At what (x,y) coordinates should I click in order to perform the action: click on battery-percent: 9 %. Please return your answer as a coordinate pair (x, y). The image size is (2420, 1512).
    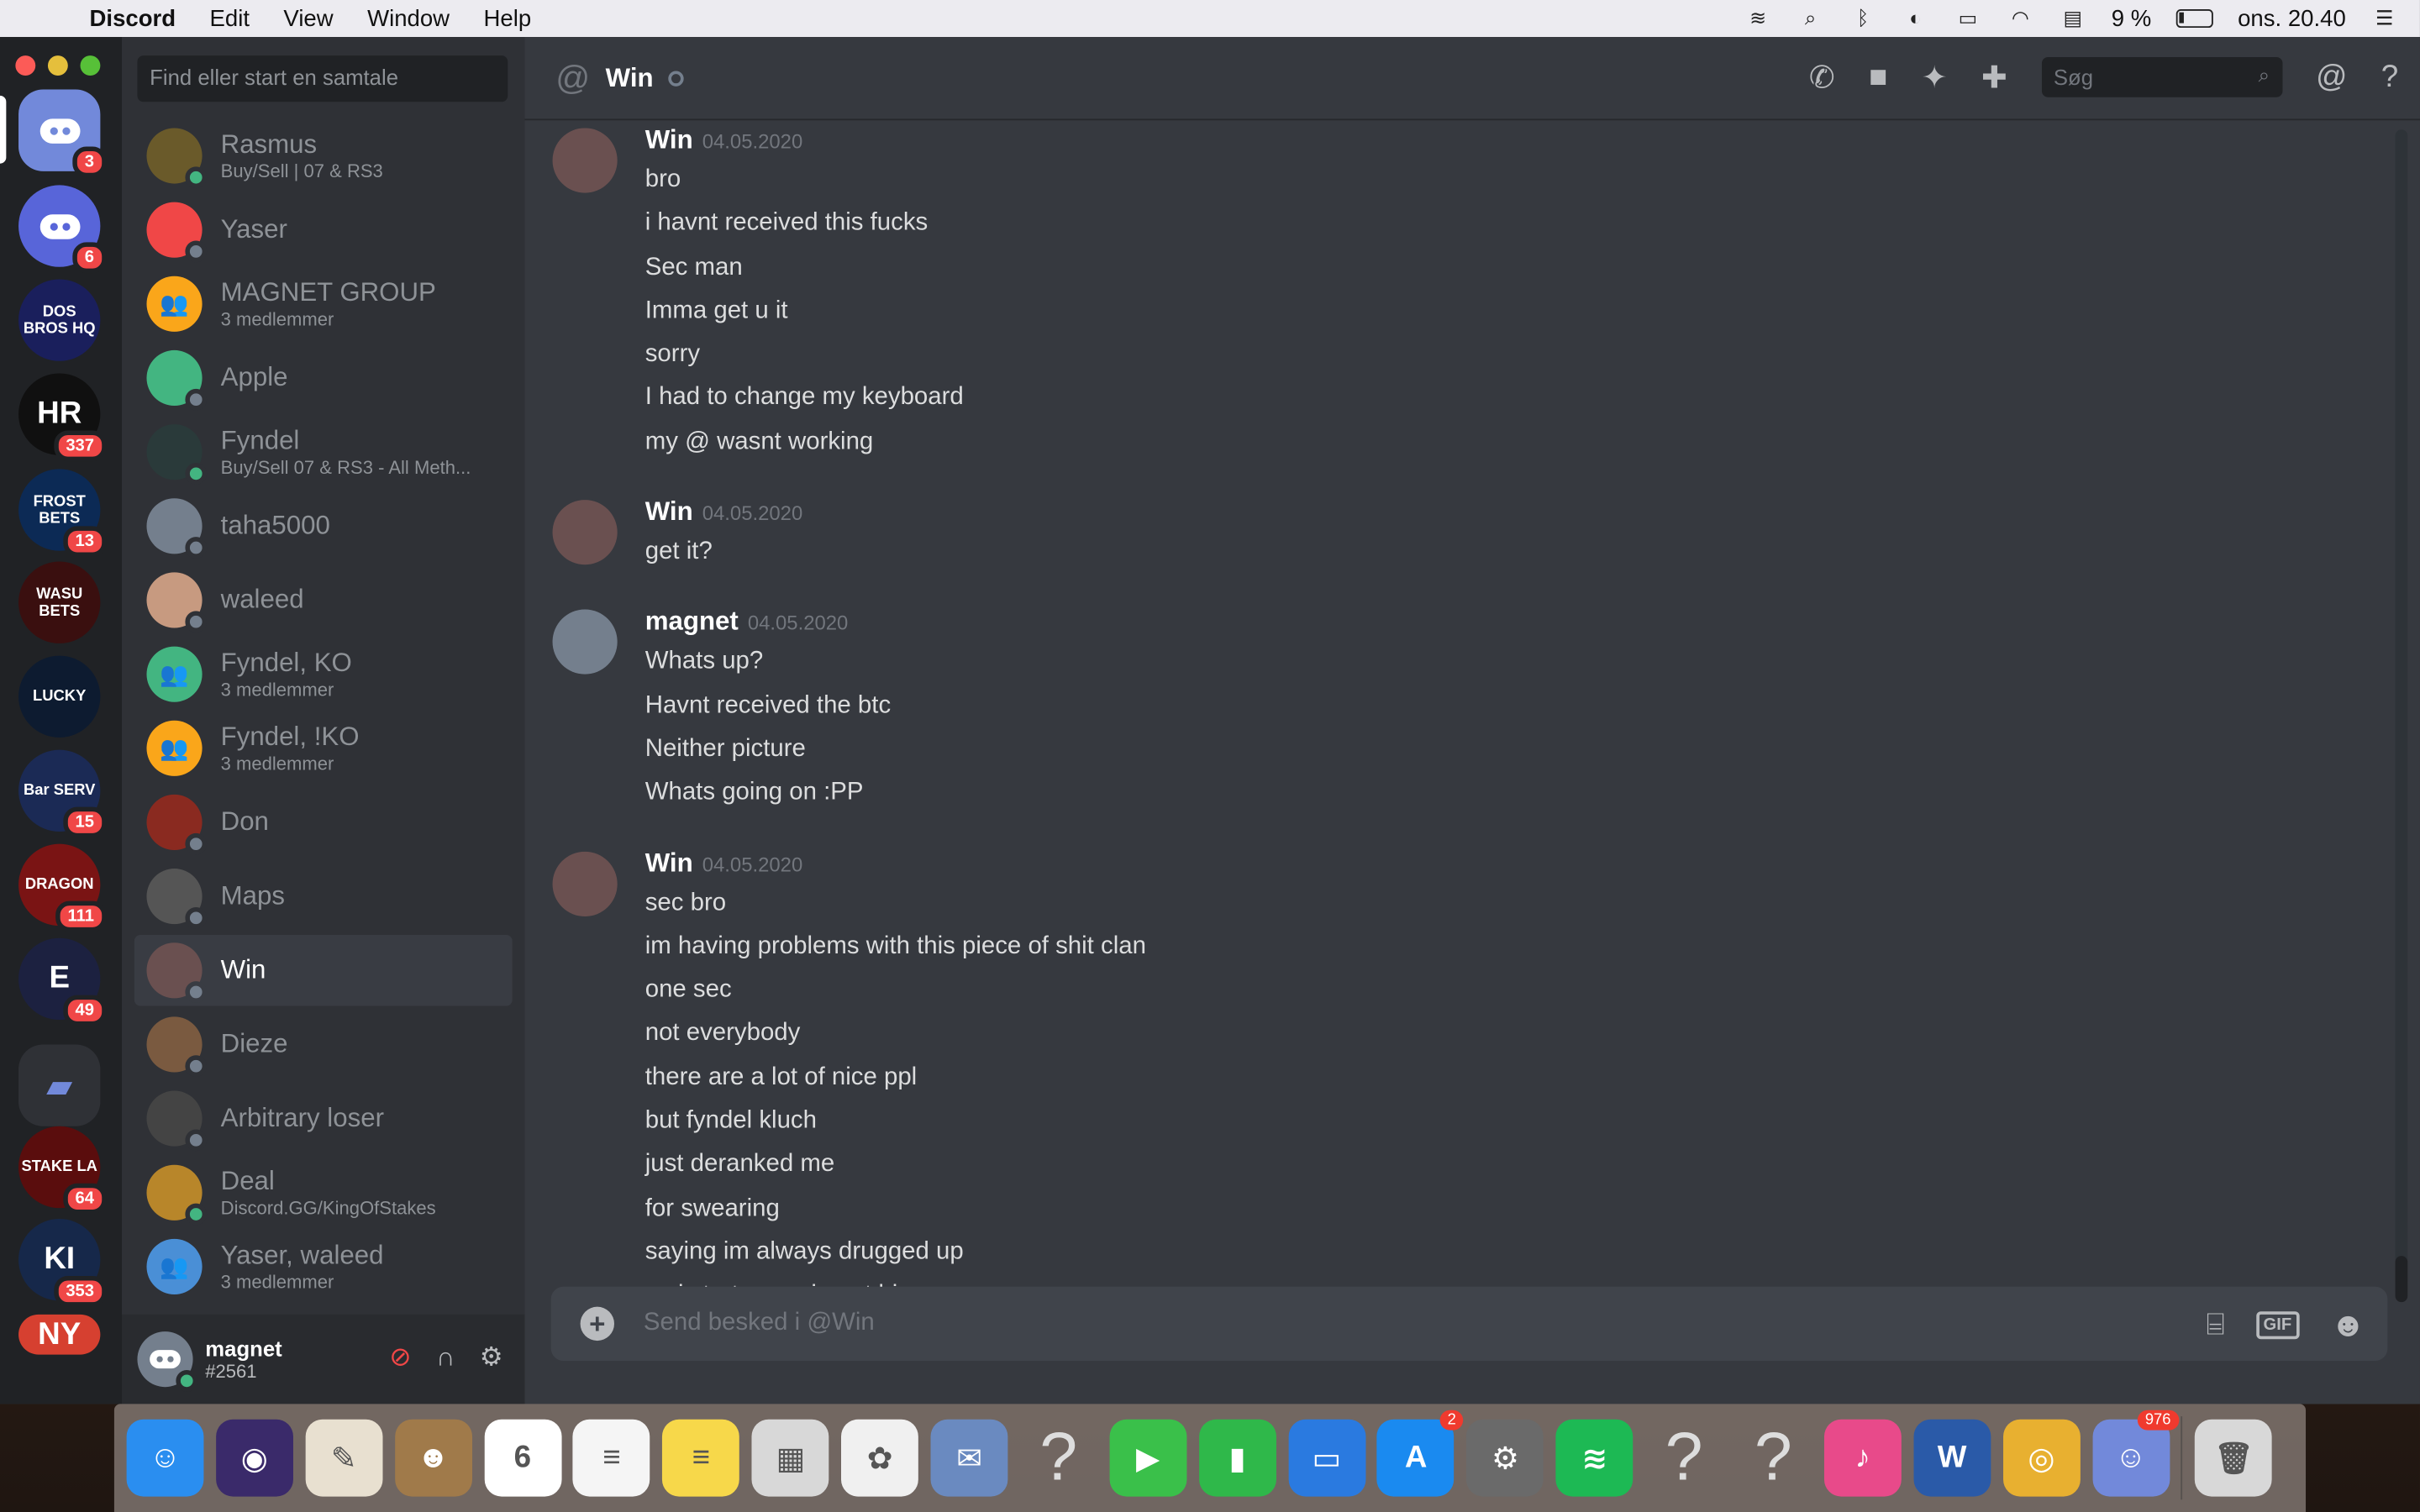
    Looking at the image, I should click on (2131, 18).